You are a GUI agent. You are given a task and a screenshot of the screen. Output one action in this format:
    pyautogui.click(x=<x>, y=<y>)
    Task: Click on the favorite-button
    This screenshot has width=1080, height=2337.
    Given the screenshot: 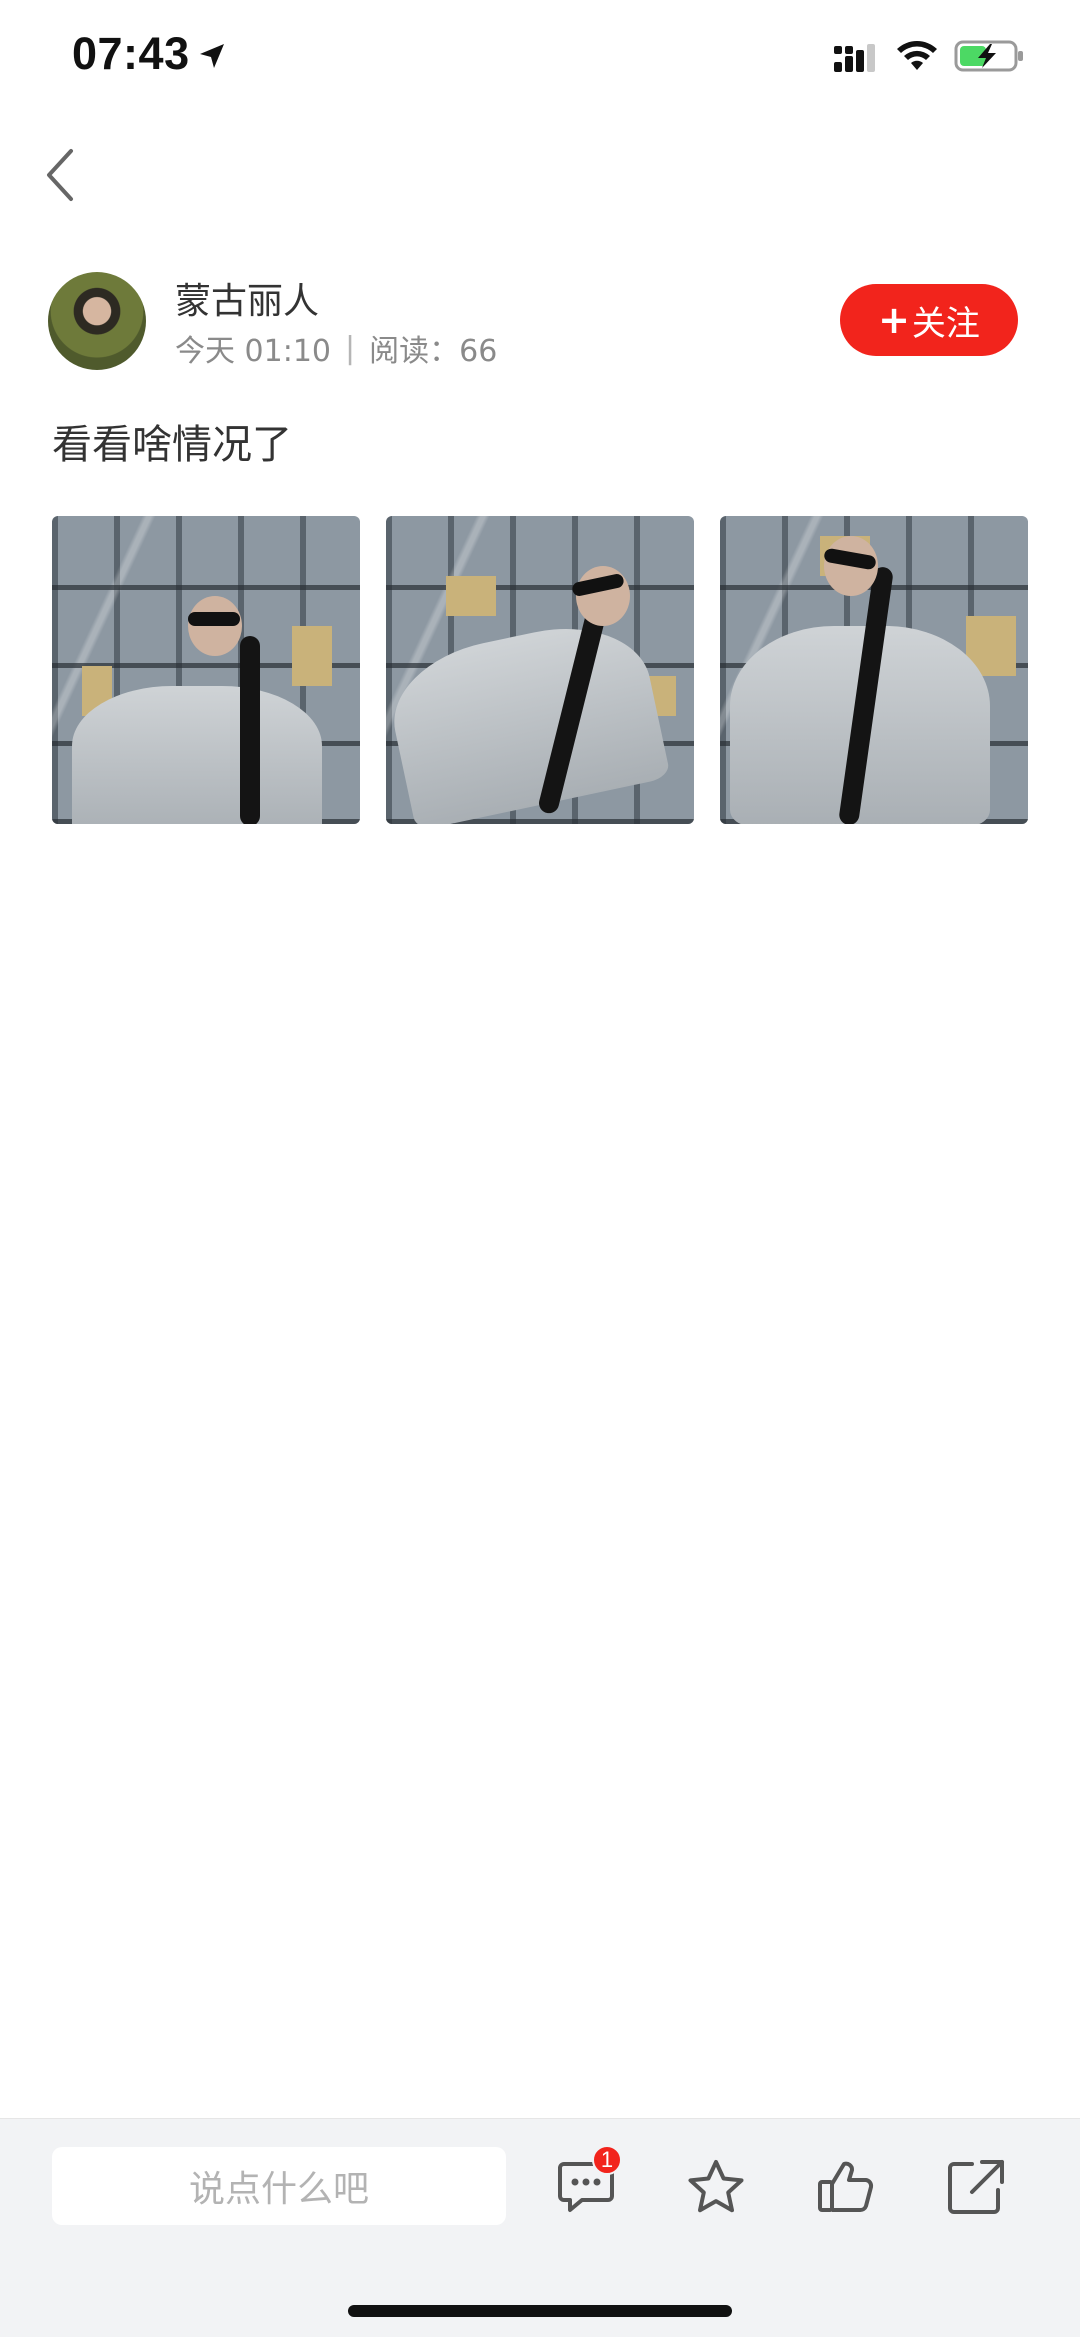 What is the action you would take?
    pyautogui.click(x=716, y=2187)
    